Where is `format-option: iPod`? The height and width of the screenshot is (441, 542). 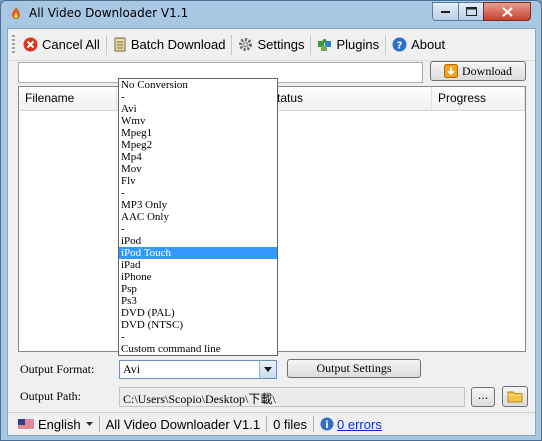 format-option: iPod is located at coordinates (198, 241).